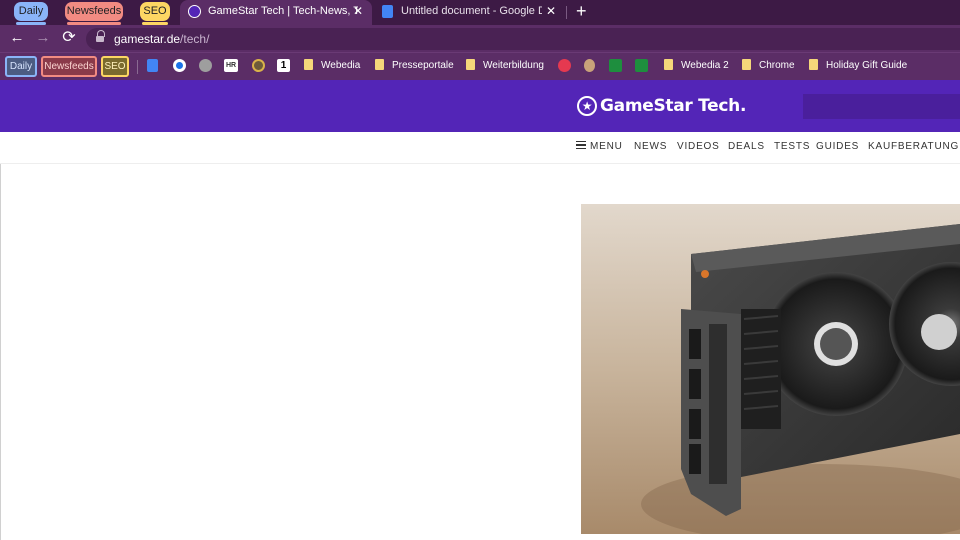 The width and height of the screenshot is (960, 540). Describe the element at coordinates (606, 146) in the screenshot. I see `nav-menu-label: MENU` at that location.